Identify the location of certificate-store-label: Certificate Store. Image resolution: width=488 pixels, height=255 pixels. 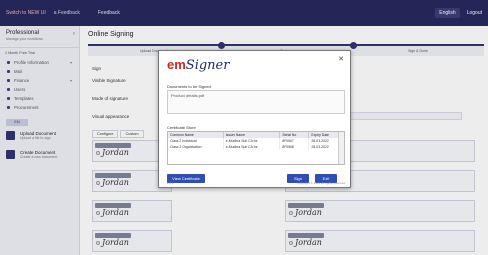
(181, 127).